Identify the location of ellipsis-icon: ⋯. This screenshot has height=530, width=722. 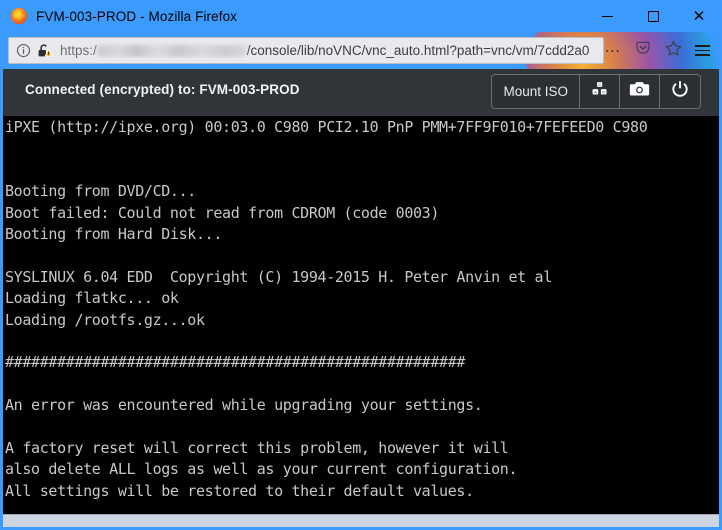
(613, 50).